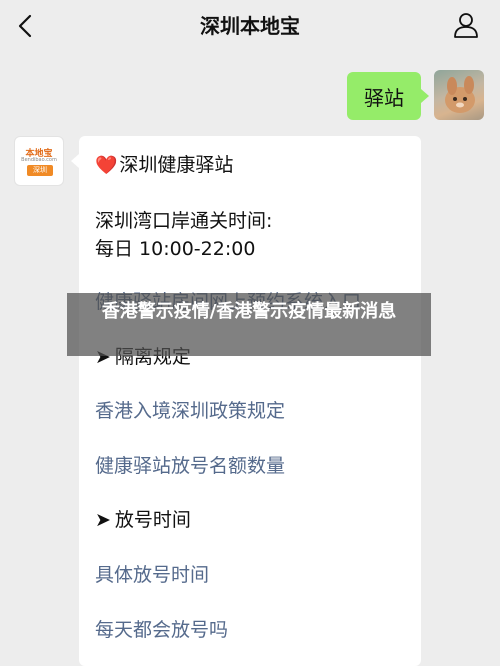 This screenshot has height=666, width=500. What do you see at coordinates (190, 464) in the screenshot?
I see `release-quota-link: 健康驿站放号名额数量` at bounding box center [190, 464].